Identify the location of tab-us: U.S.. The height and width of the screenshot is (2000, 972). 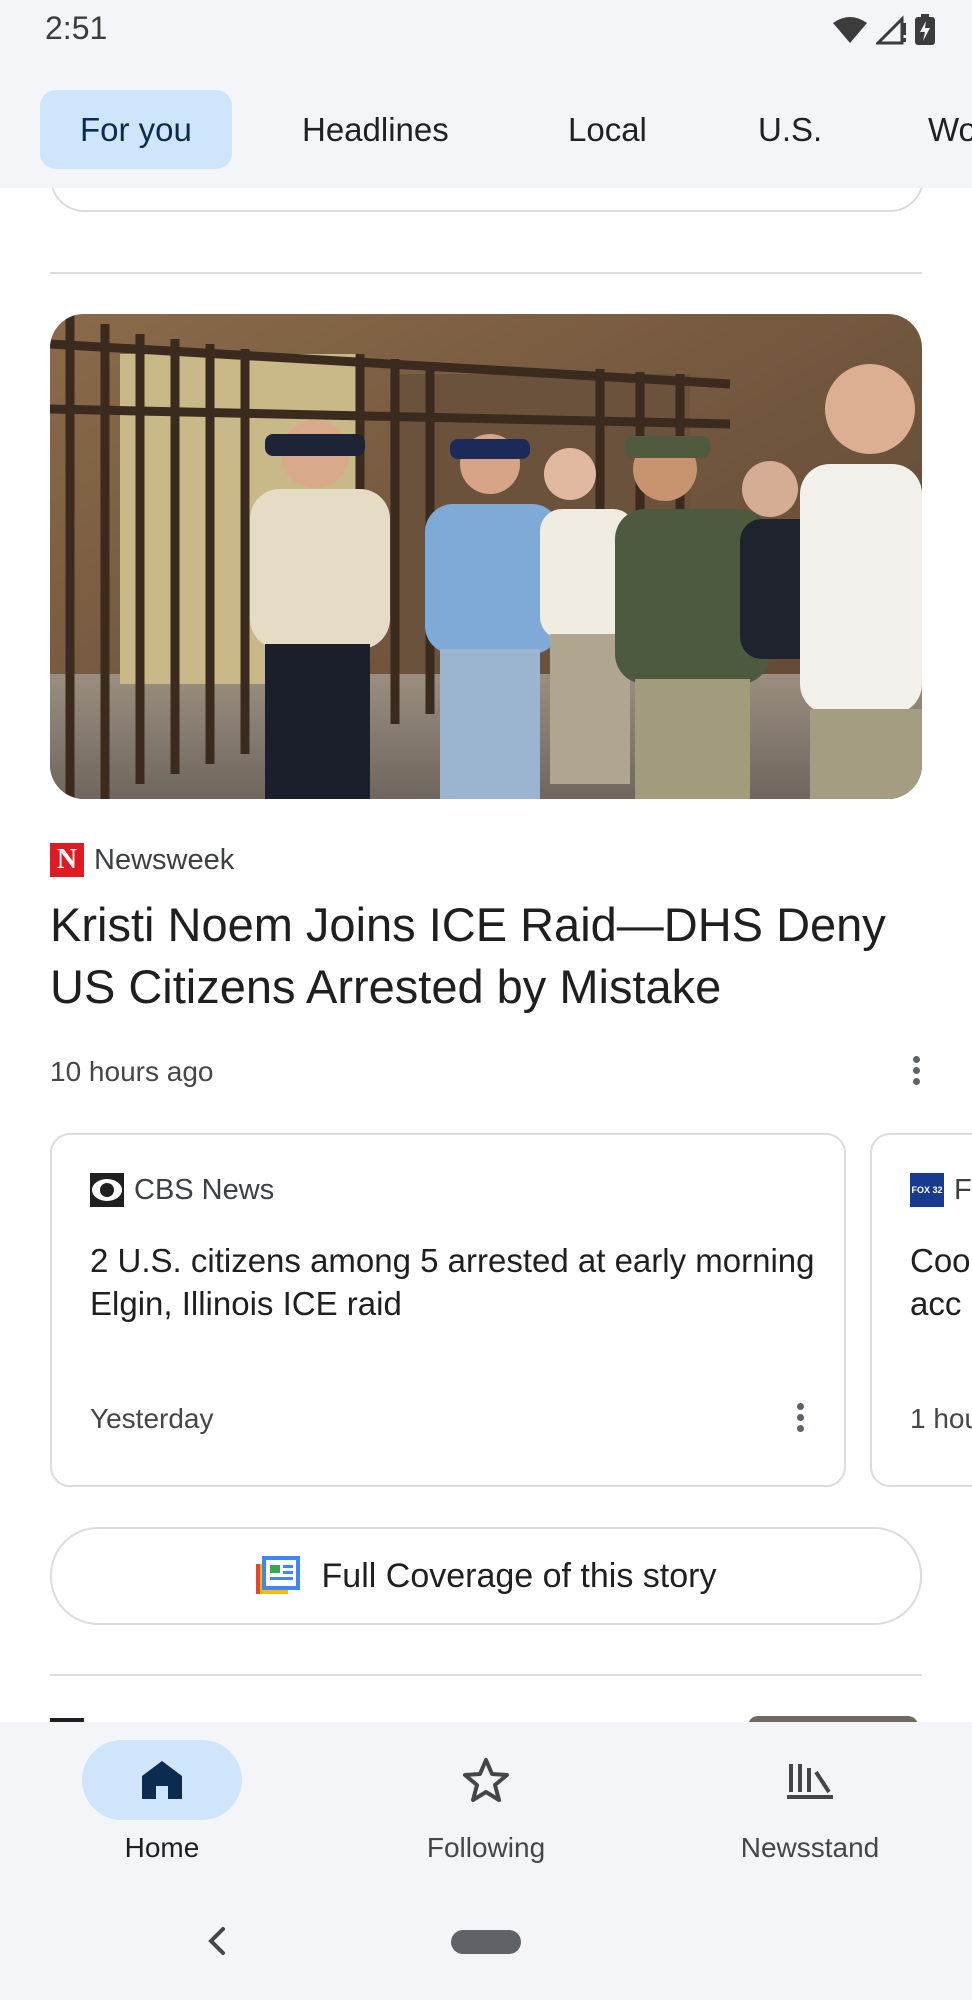
(790, 129).